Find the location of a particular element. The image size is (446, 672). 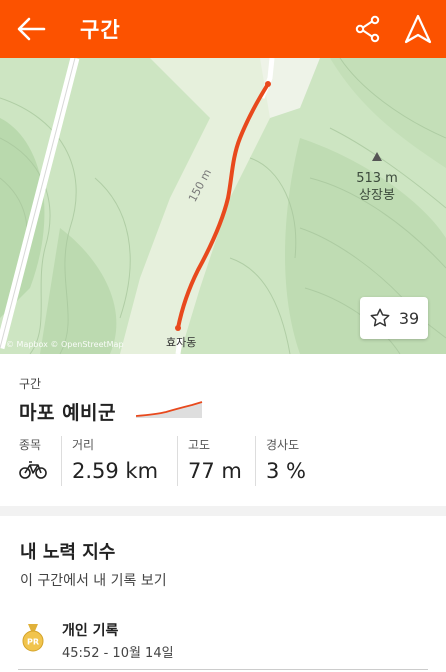

peak-name: 상장봉 is located at coordinates (377, 195).